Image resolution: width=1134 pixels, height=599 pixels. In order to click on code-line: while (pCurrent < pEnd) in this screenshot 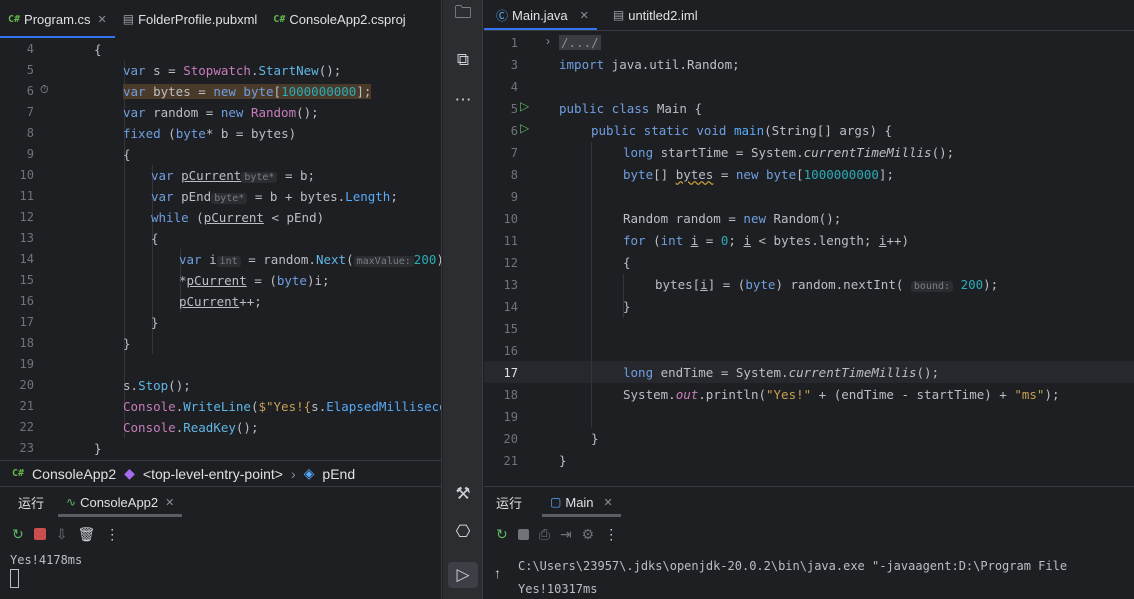, I will do `click(238, 217)`.